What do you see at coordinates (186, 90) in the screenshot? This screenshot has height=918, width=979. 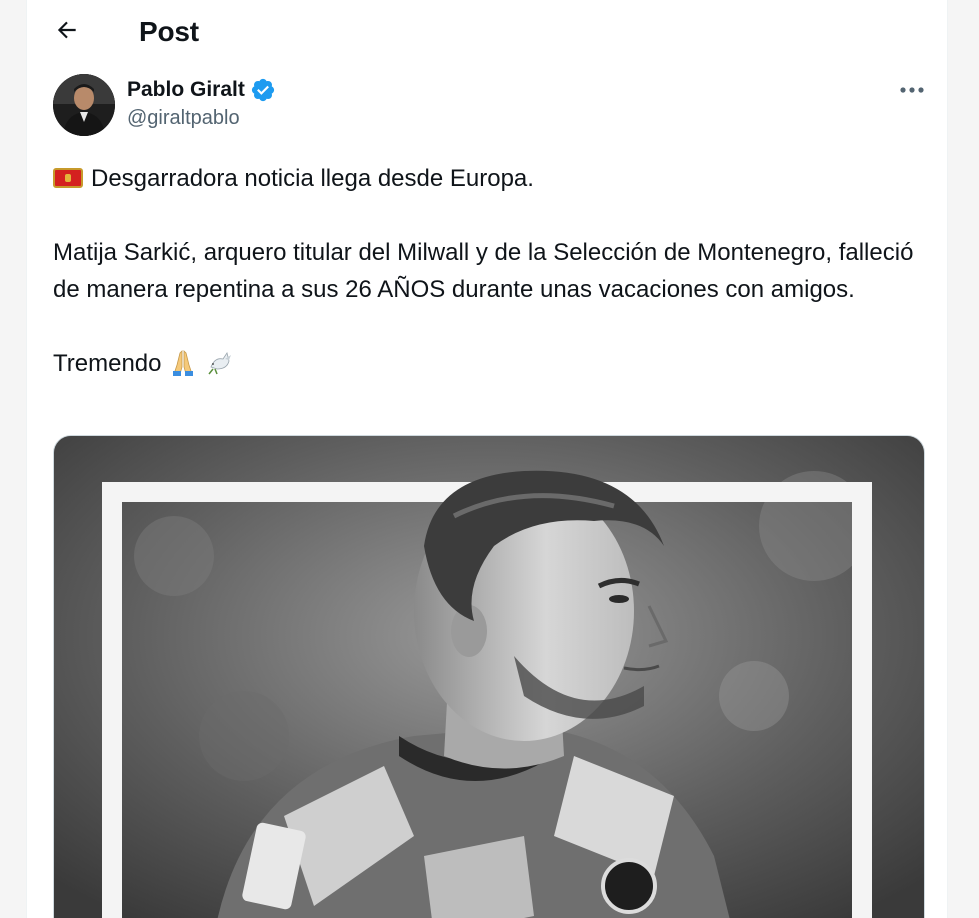 I see `author-display-name: Pablo Giralt` at bounding box center [186, 90].